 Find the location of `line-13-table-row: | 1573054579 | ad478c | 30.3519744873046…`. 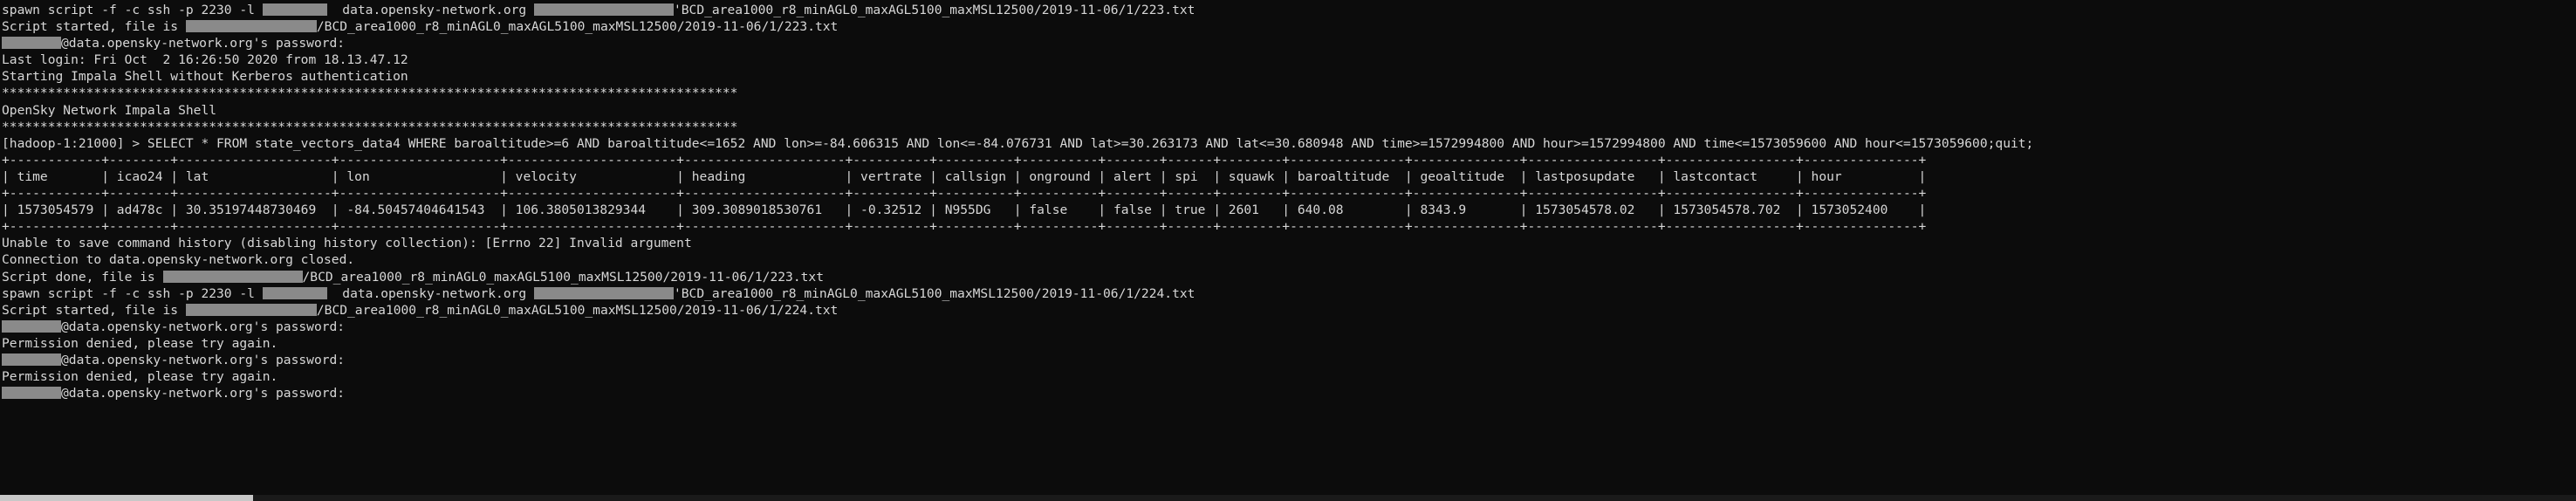

line-13-table-row: | 1573054579 | ad478c | 30.3519744873046… is located at coordinates (1289, 210).